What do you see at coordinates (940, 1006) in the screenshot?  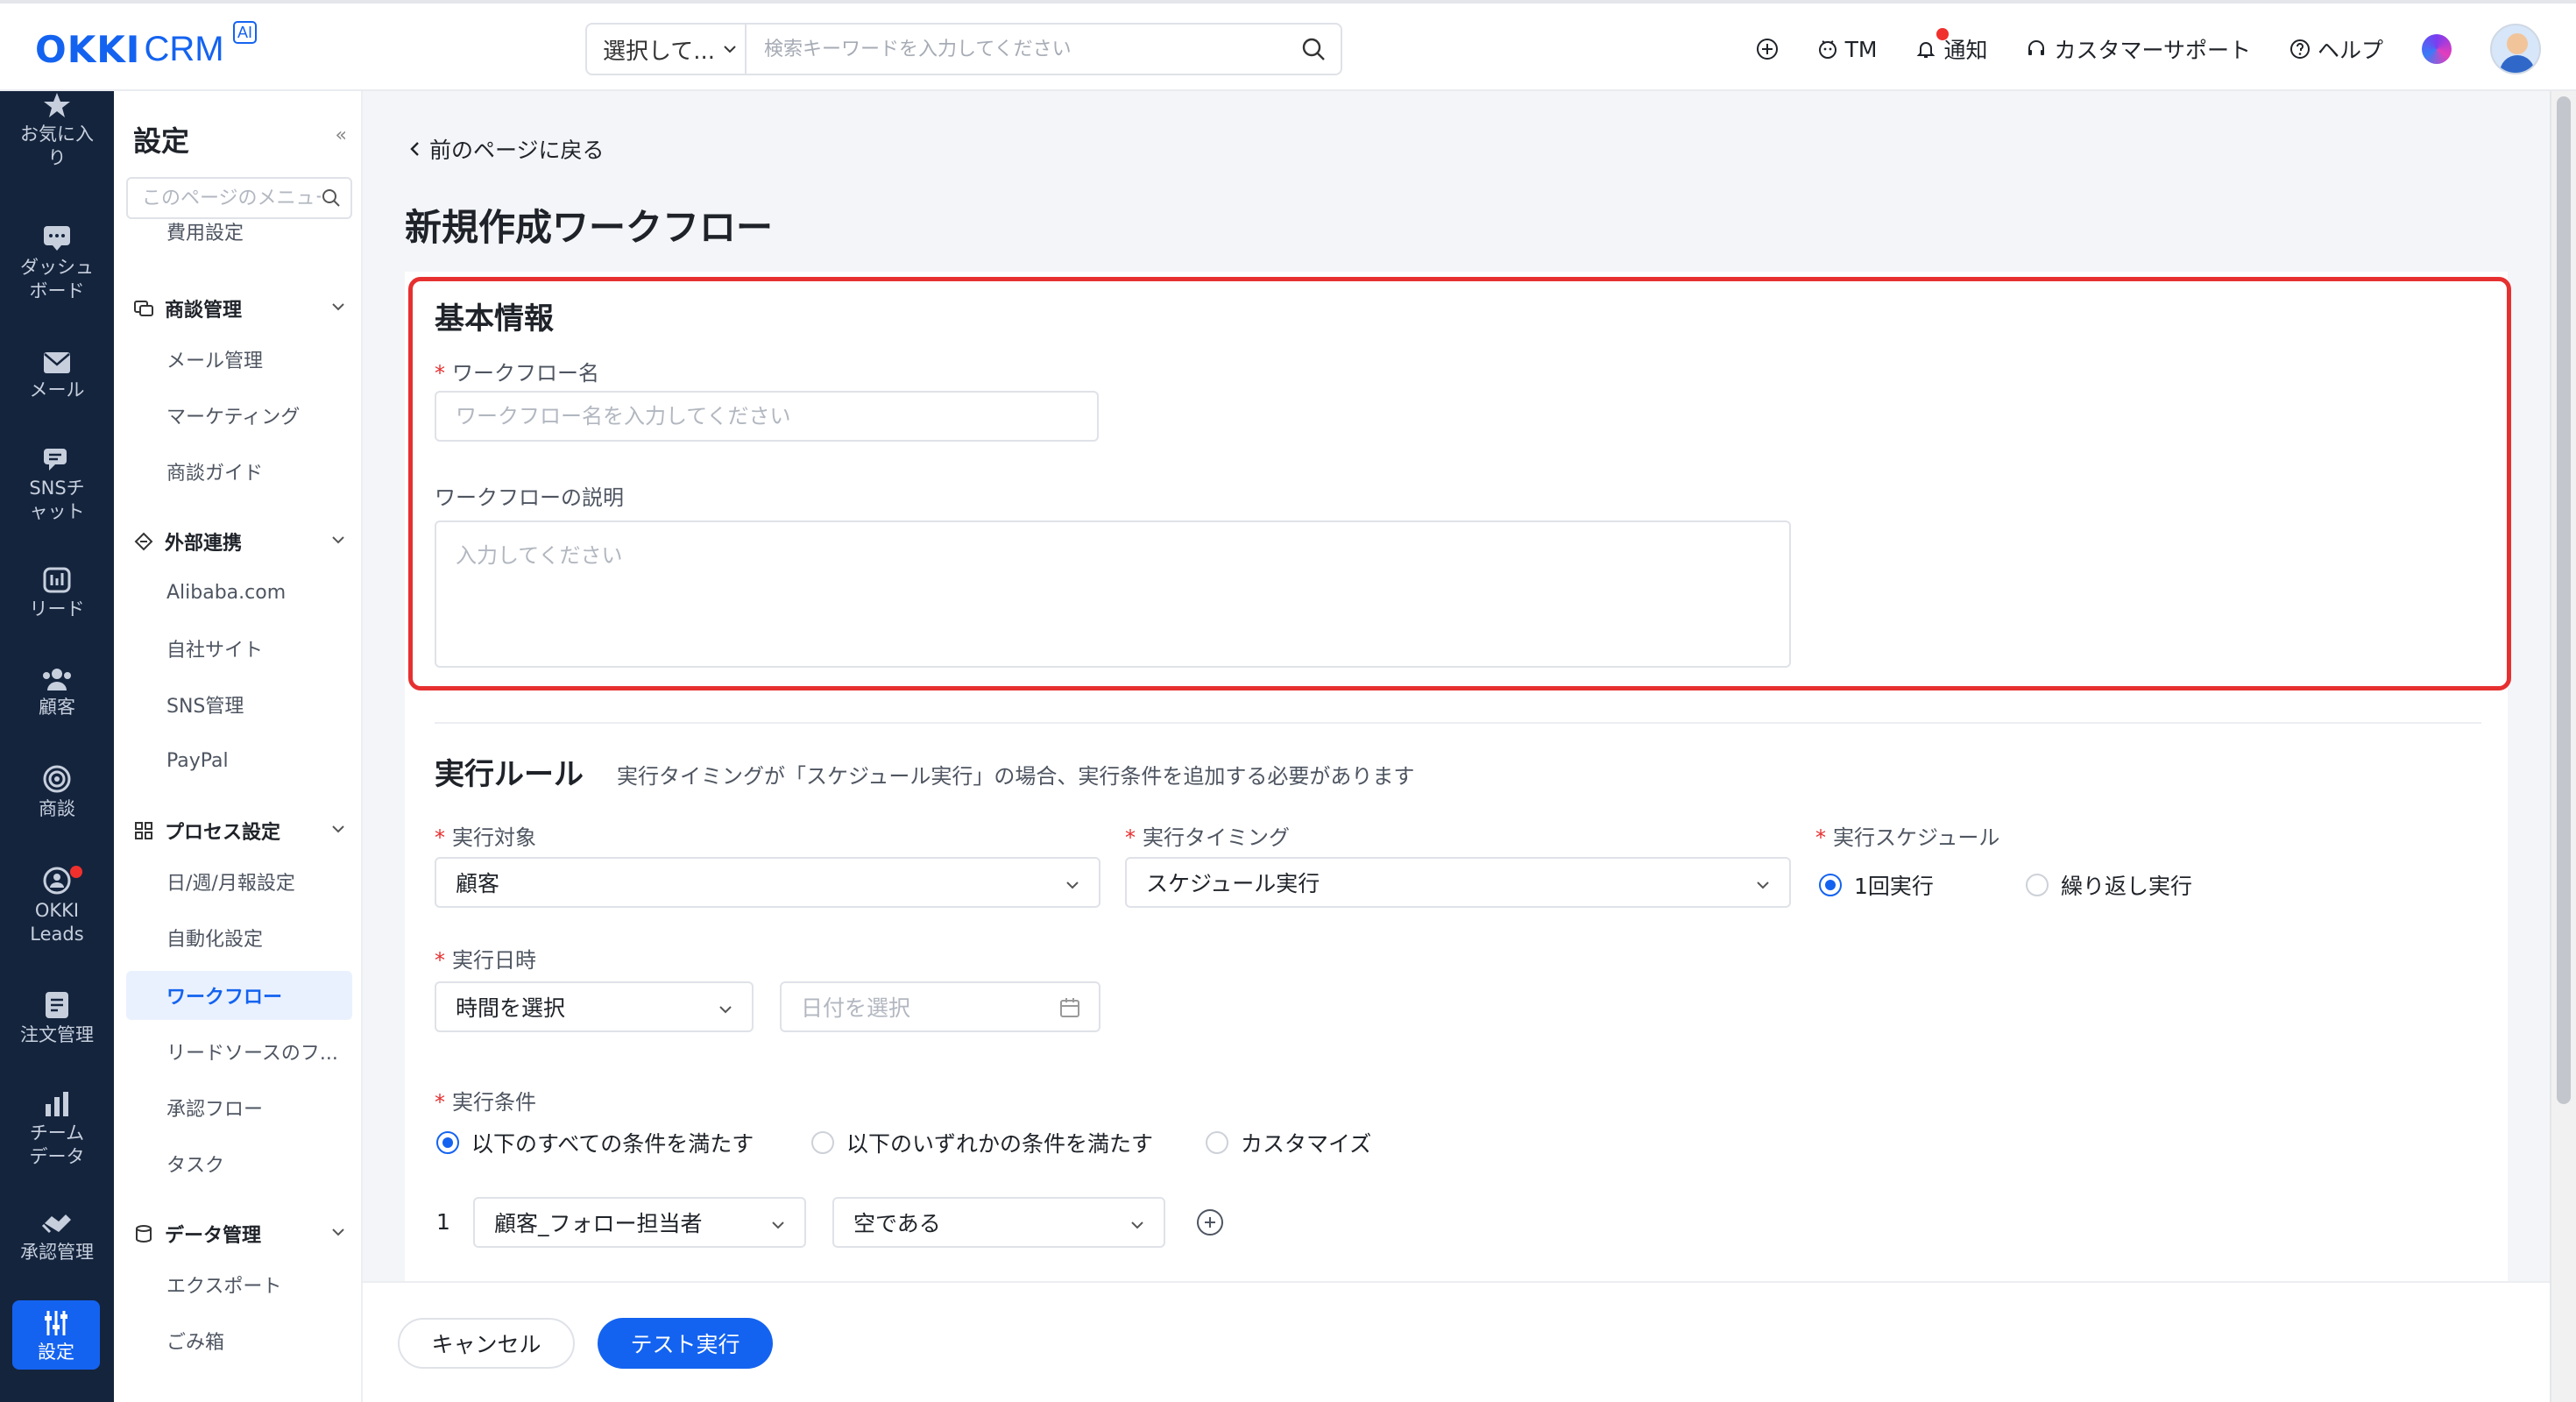 I see `date-picker: 日付を選択` at bounding box center [940, 1006].